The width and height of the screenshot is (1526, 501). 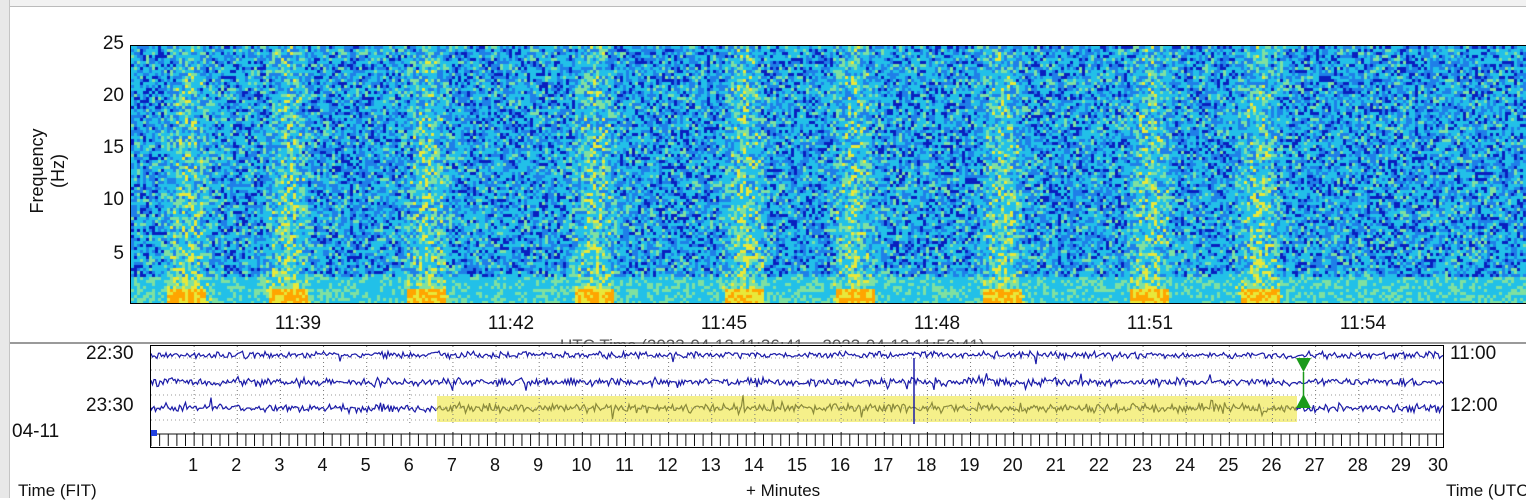 What do you see at coordinates (1357, 465) in the screenshot?
I see `minute-tick-28: 28` at bounding box center [1357, 465].